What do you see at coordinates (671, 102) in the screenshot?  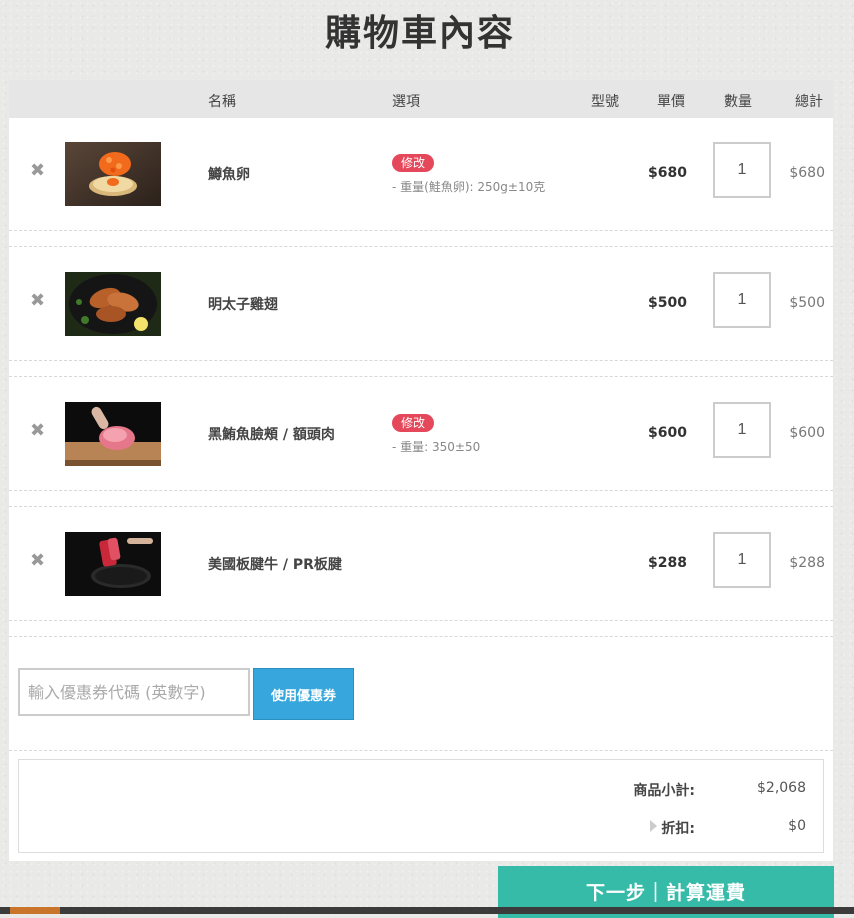 I see `header-unit-price: 單價` at bounding box center [671, 102].